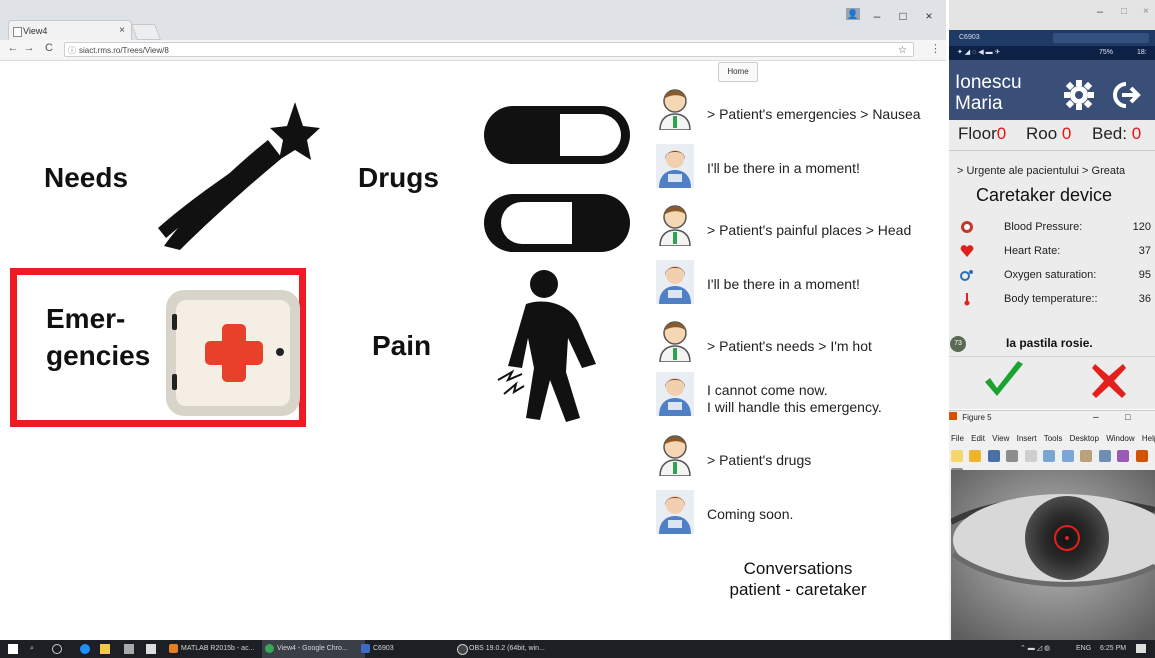 The width and height of the screenshot is (1155, 658). Describe the element at coordinates (129, 649) in the screenshot. I see `store-icon` at that location.